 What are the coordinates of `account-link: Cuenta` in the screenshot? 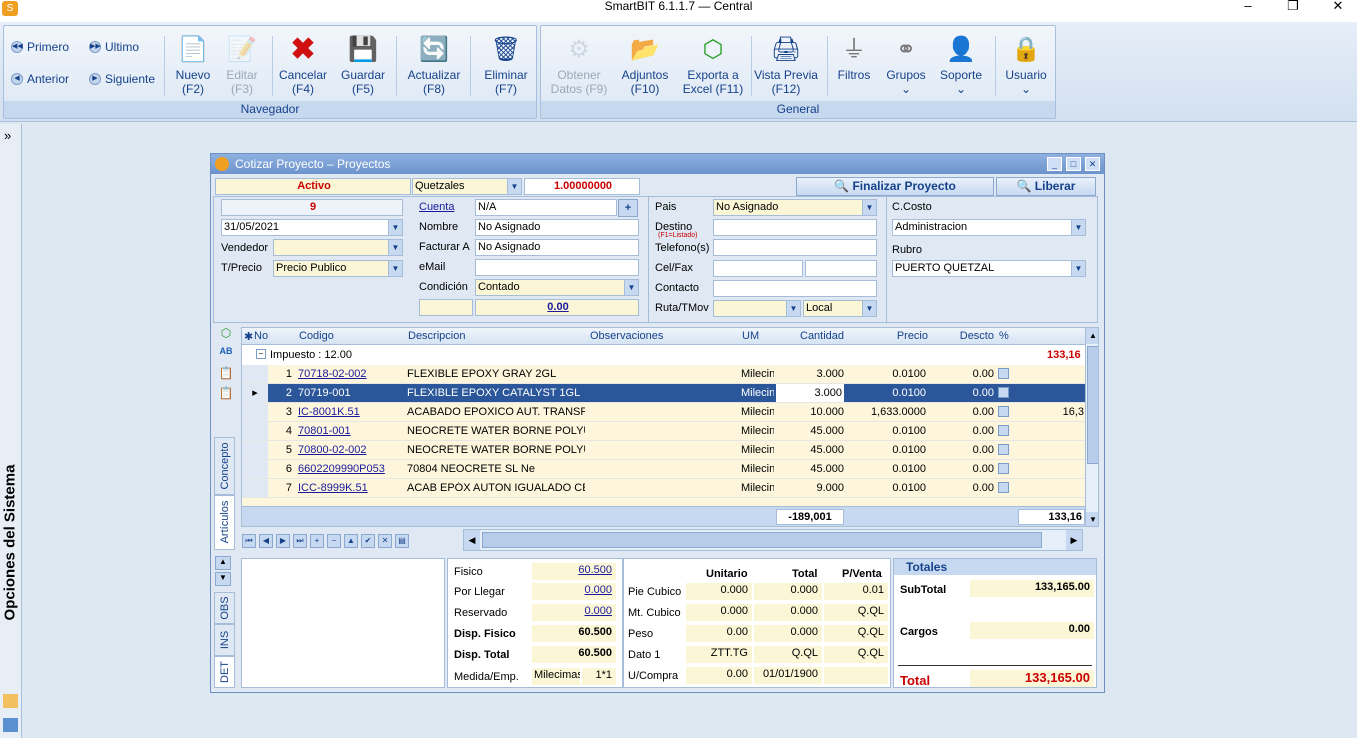 It's located at (436, 207).